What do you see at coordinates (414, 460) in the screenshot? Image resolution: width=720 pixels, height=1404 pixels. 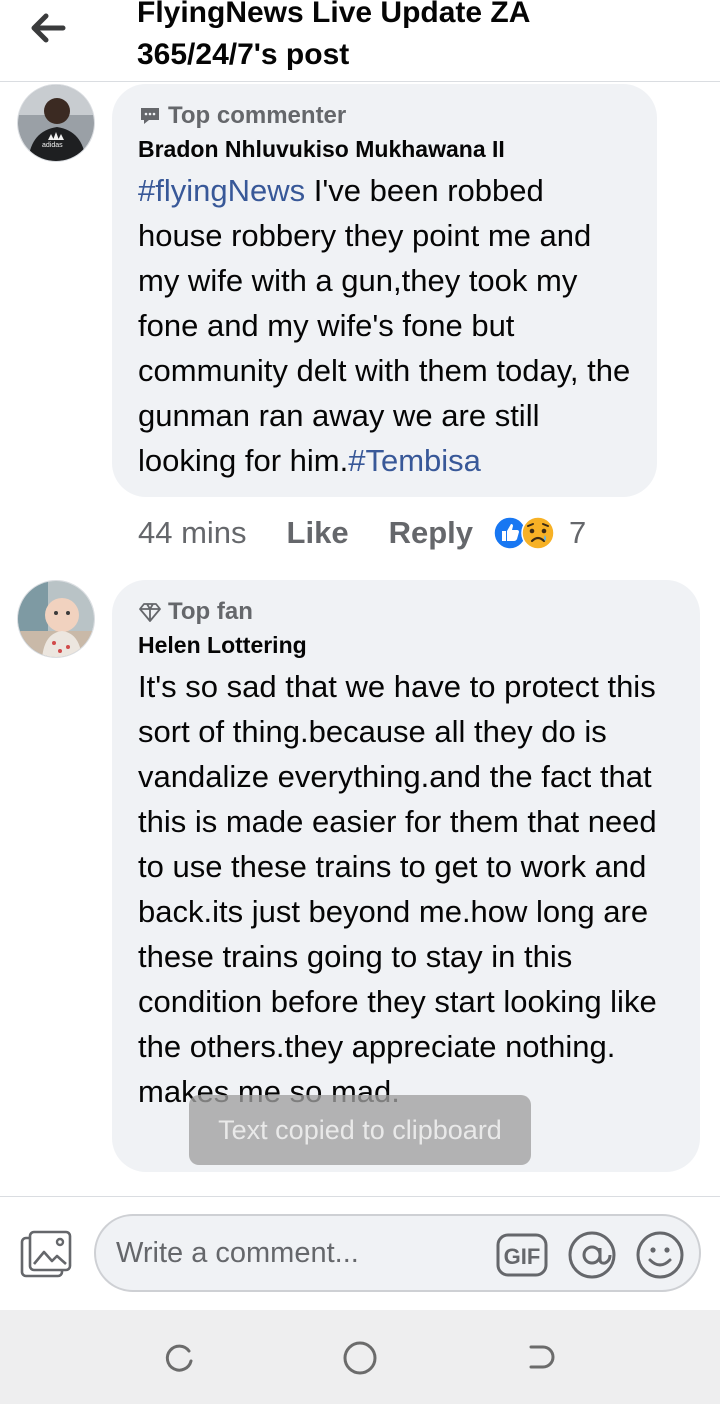 I see `hashtag-link: #Tembisa` at bounding box center [414, 460].